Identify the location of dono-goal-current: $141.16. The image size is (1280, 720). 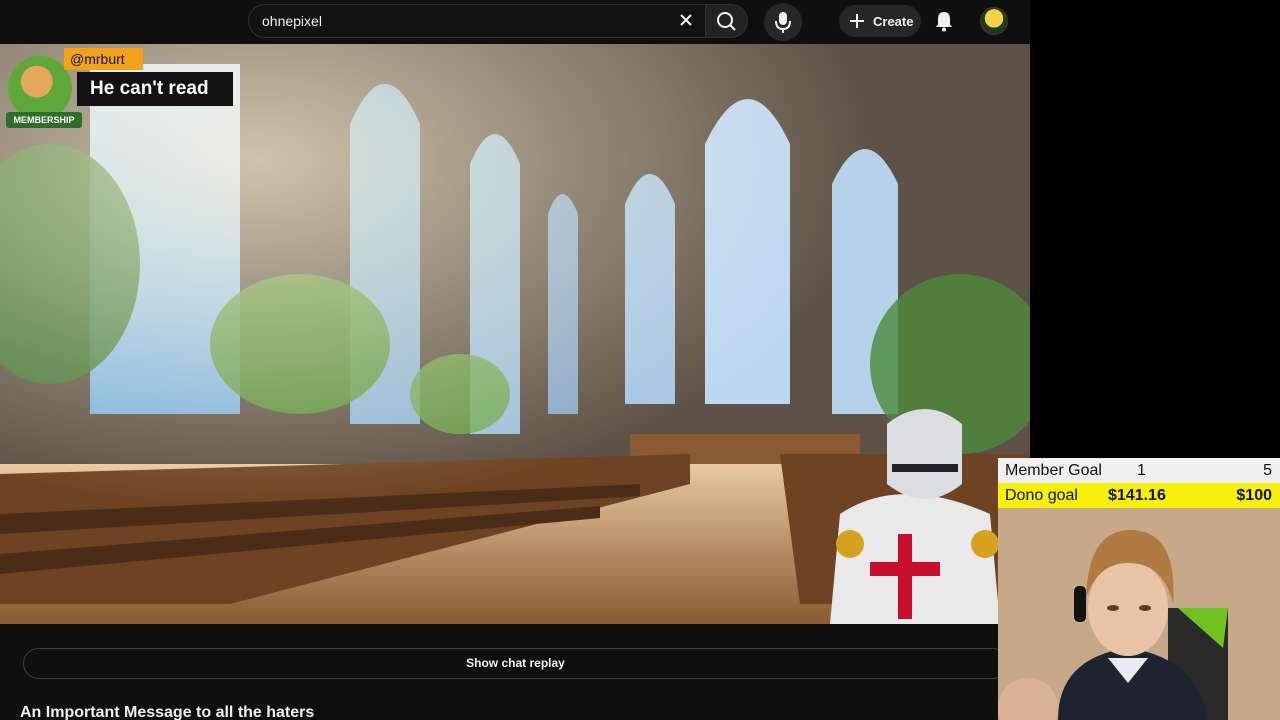
(1137, 495).